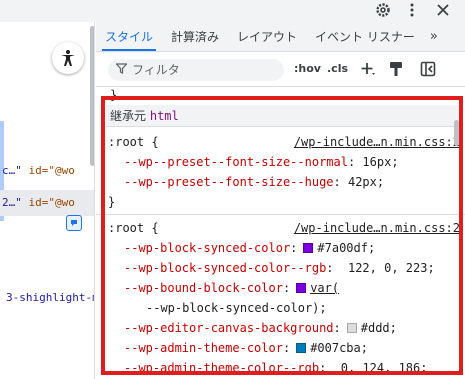 The height and width of the screenshot is (379, 465). What do you see at coordinates (396, 69) in the screenshot?
I see `paint-icon` at bounding box center [396, 69].